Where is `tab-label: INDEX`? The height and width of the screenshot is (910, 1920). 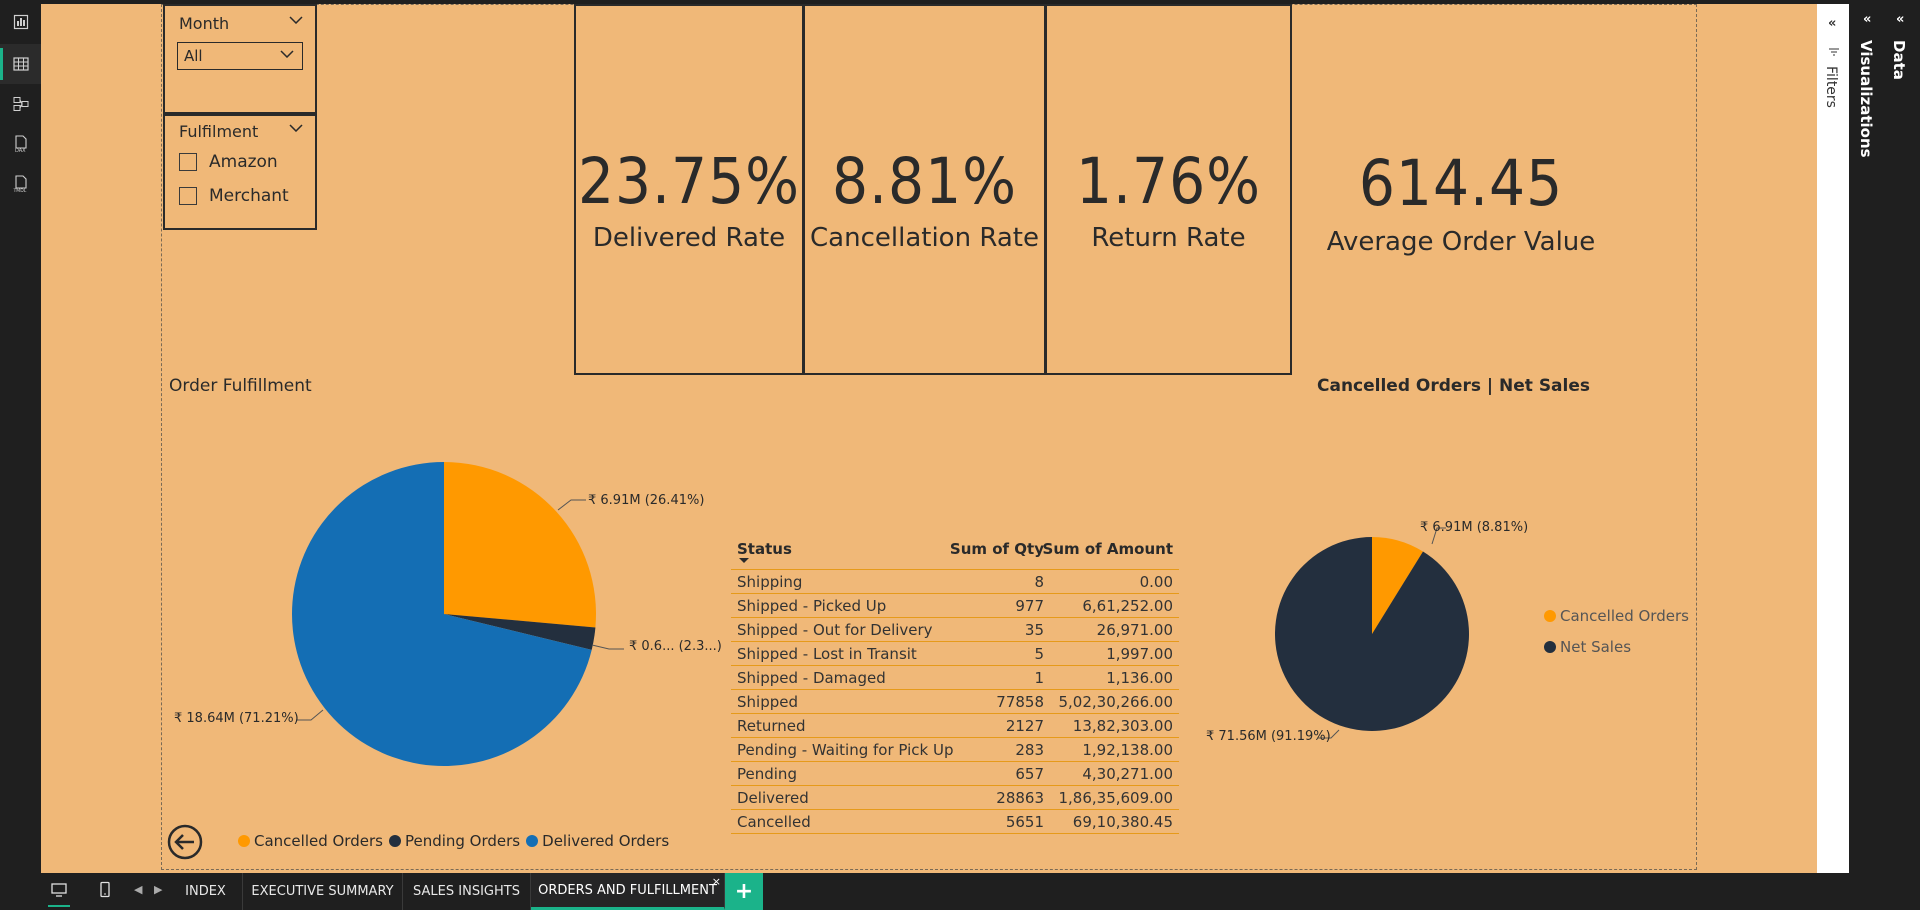 tab-label: INDEX is located at coordinates (205, 891).